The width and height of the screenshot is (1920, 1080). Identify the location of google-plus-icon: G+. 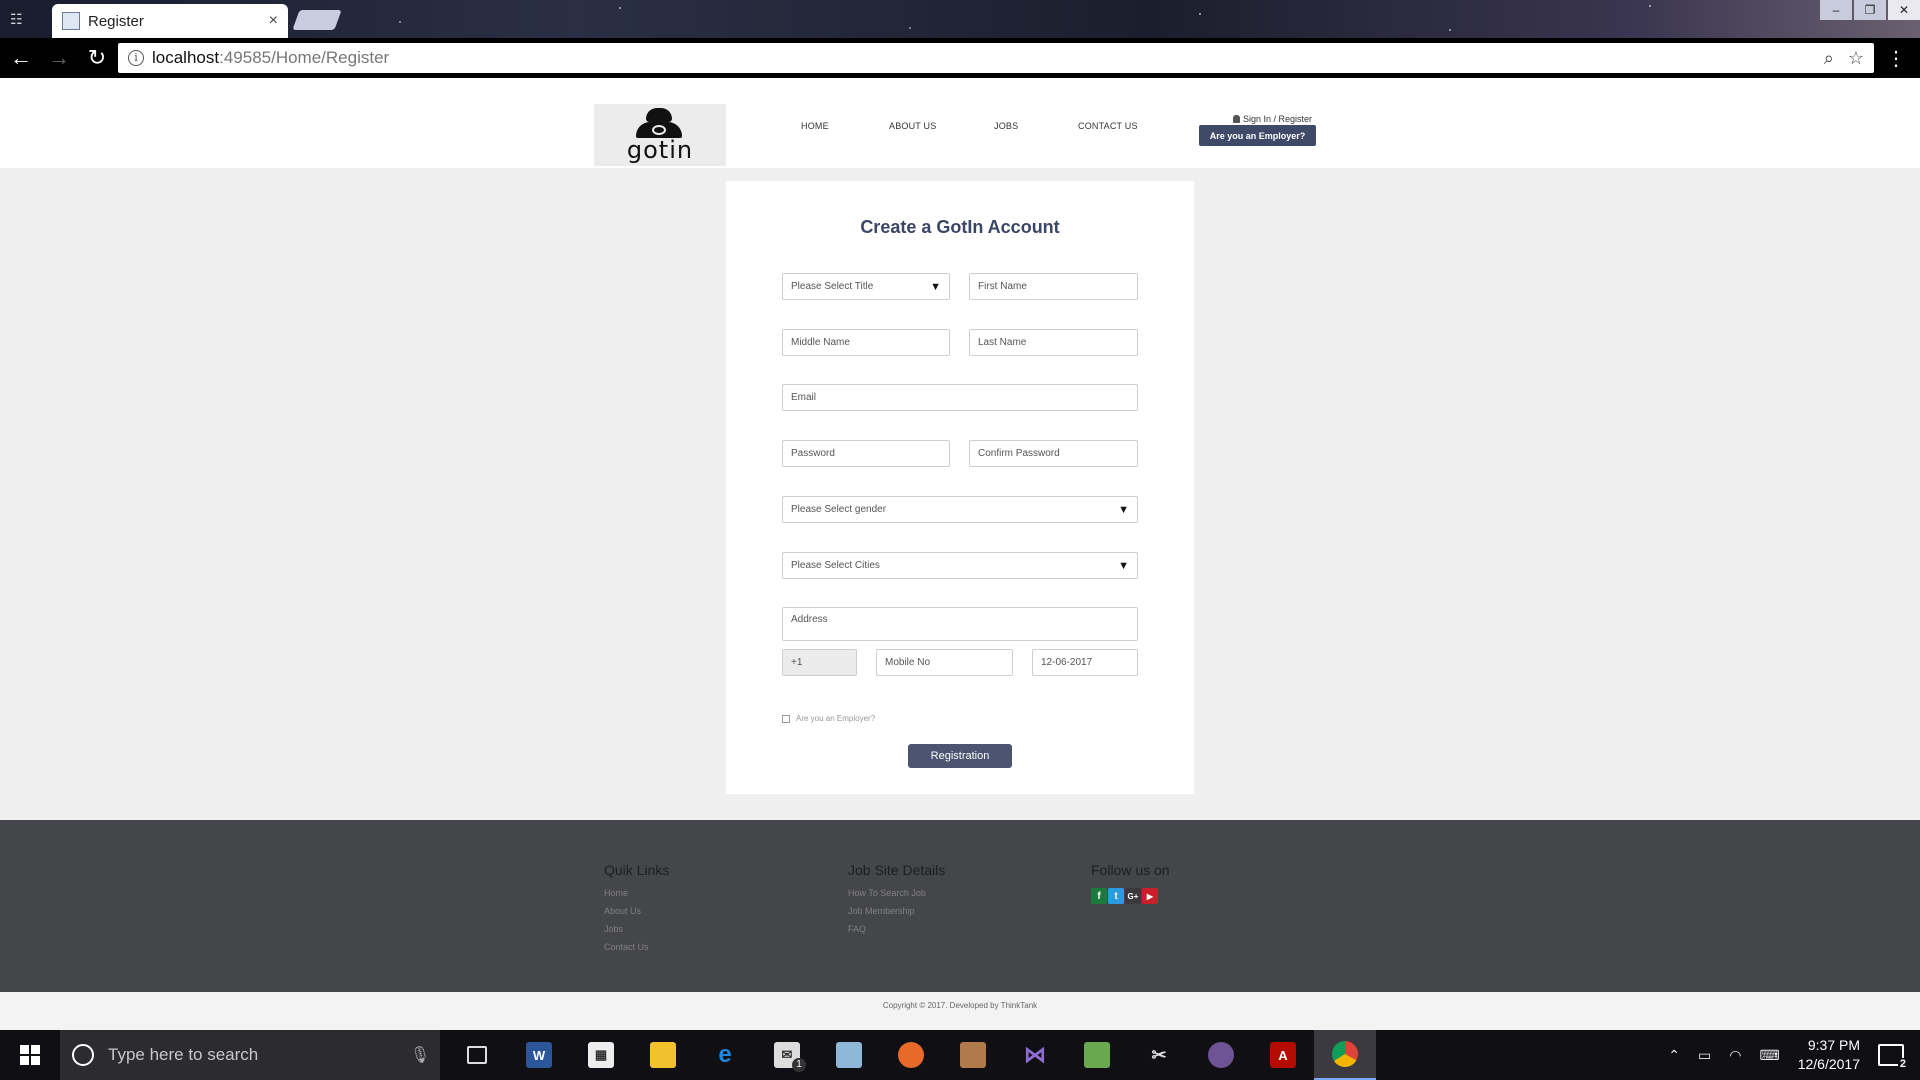
(1133, 896).